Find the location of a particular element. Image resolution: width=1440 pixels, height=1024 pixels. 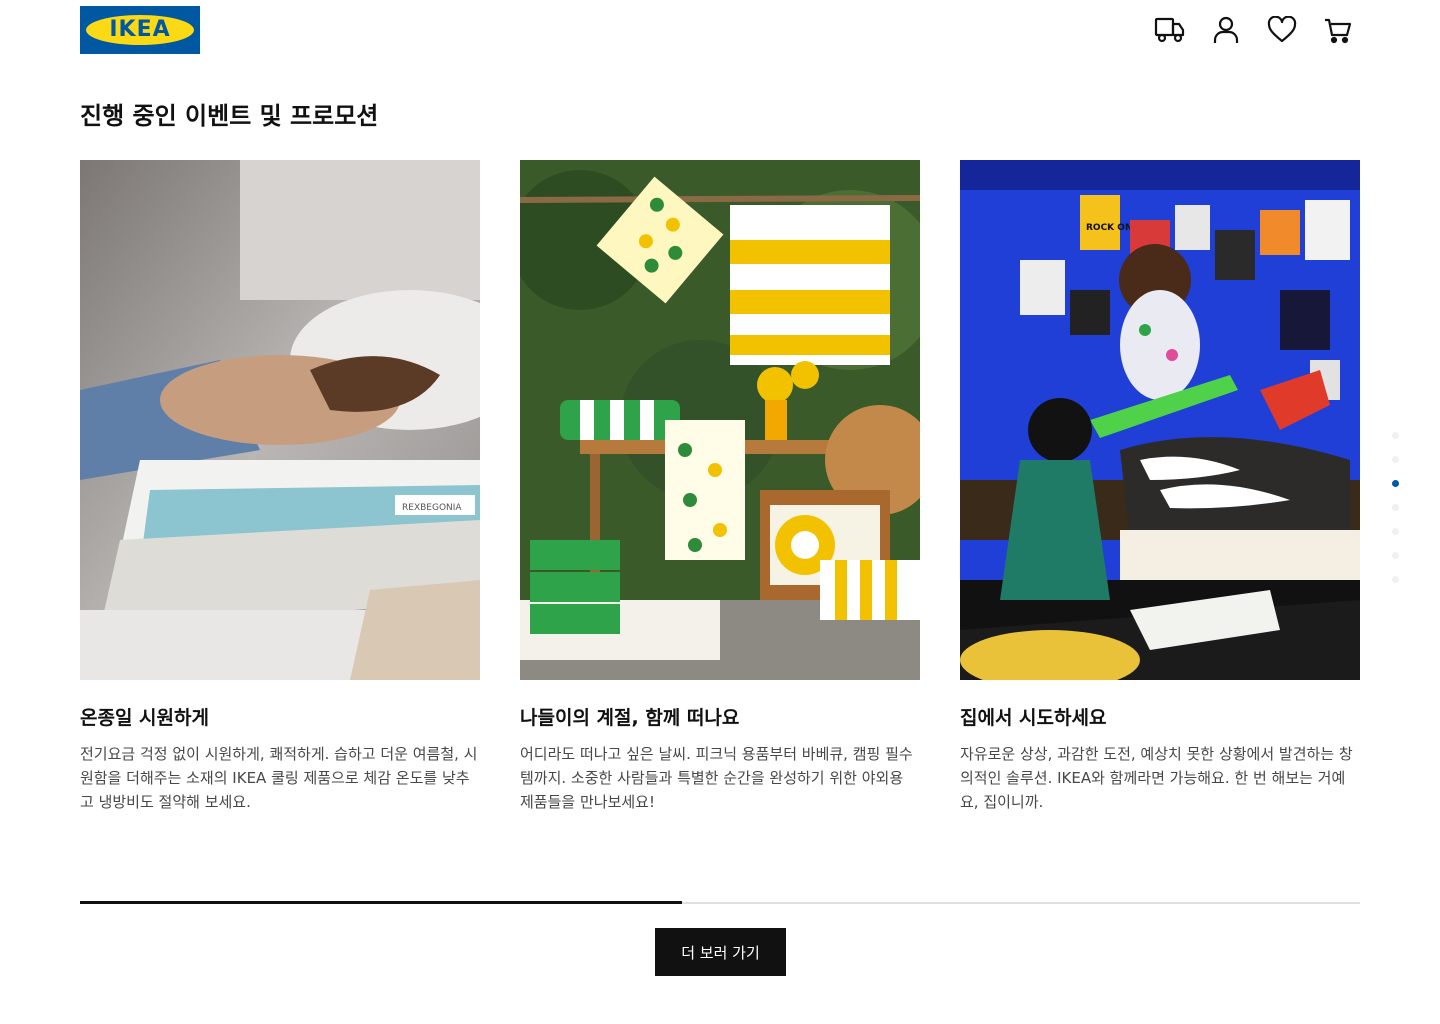

see-more-button: 더 보러 가기 is located at coordinates (720, 952).